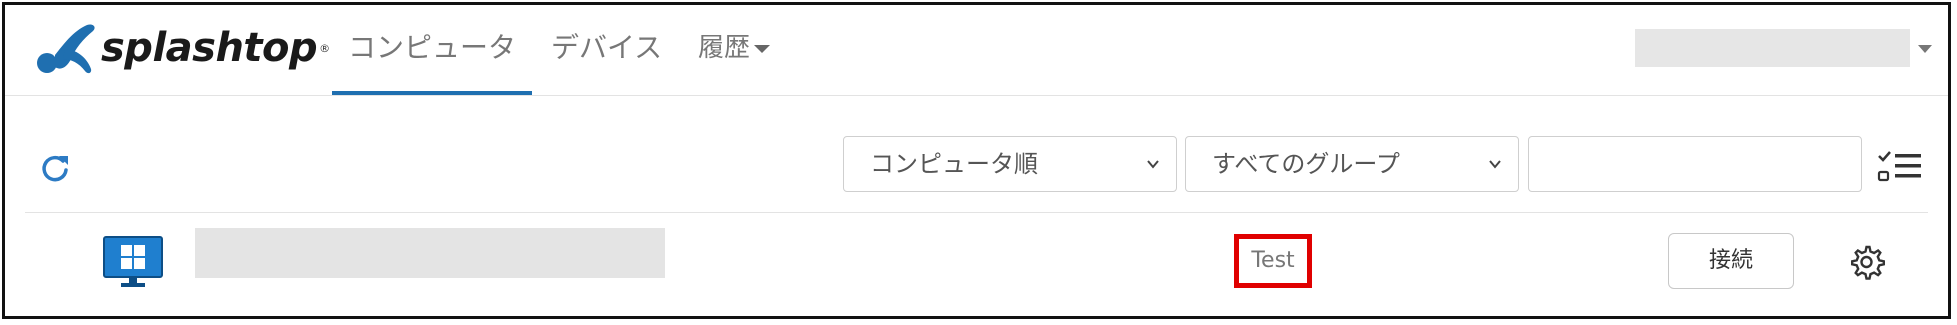 The width and height of the screenshot is (1957, 325). I want to click on tab-history: 履歴, so click(734, 50).